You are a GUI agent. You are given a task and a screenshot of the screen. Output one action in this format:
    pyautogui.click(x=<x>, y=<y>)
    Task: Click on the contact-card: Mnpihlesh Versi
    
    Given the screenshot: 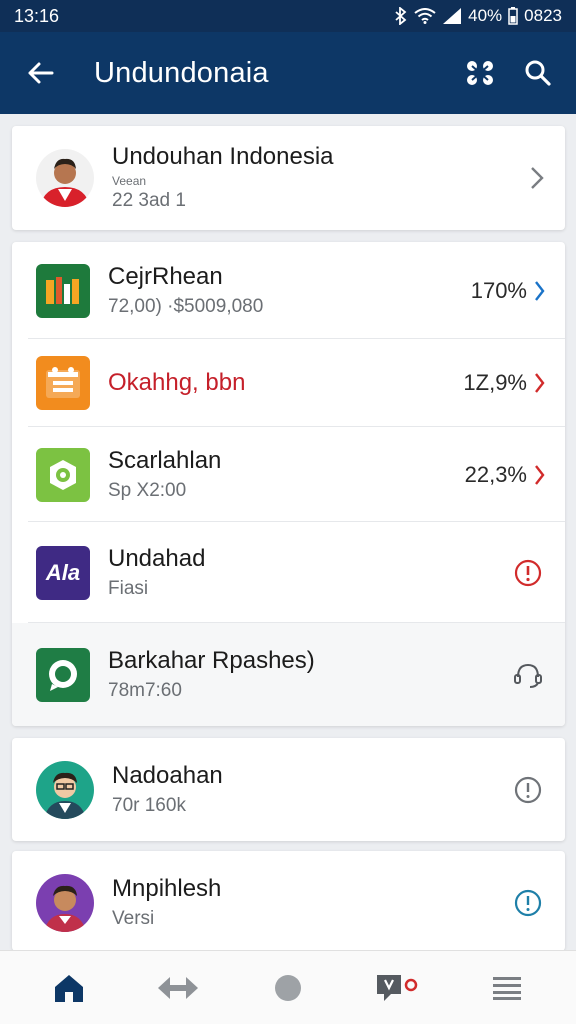 What is the action you would take?
    pyautogui.click(x=288, y=901)
    